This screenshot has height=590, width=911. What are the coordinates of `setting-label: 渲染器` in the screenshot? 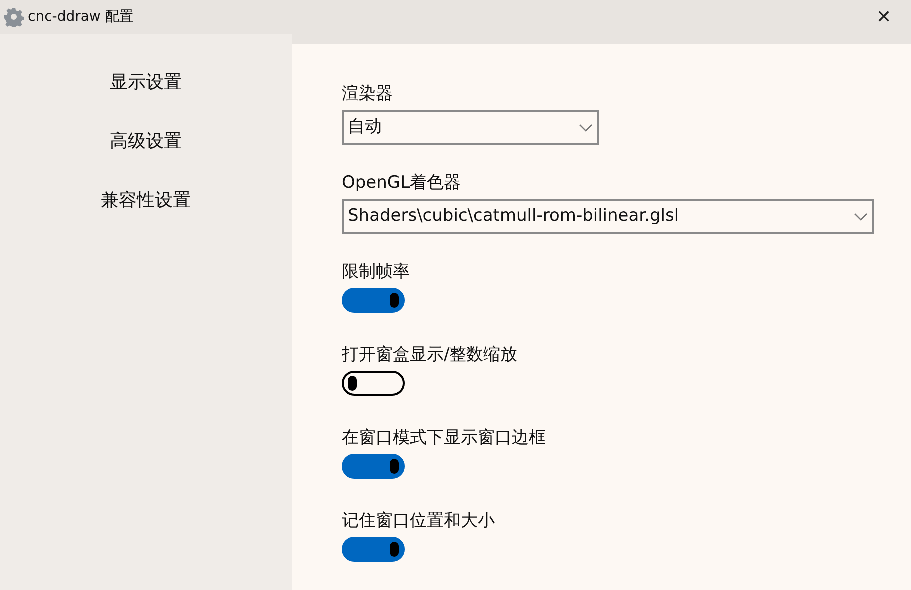 It's located at (368, 94).